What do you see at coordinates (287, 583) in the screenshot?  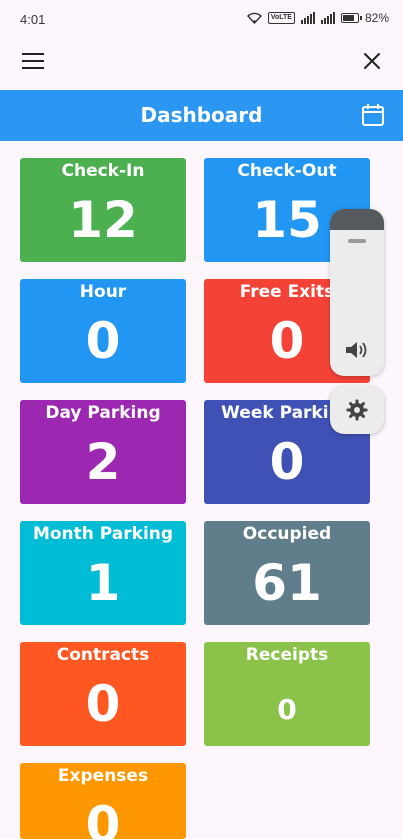 I see `card-value: 61` at bounding box center [287, 583].